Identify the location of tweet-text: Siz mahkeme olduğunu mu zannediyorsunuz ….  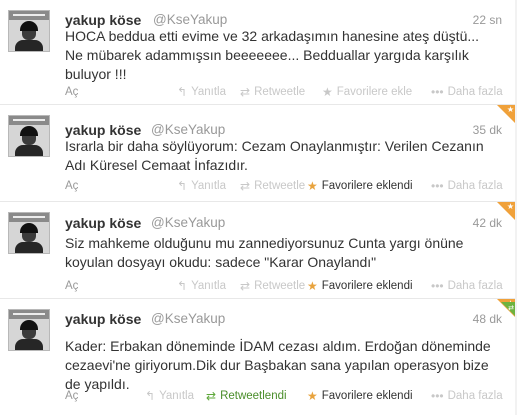
(264, 252).